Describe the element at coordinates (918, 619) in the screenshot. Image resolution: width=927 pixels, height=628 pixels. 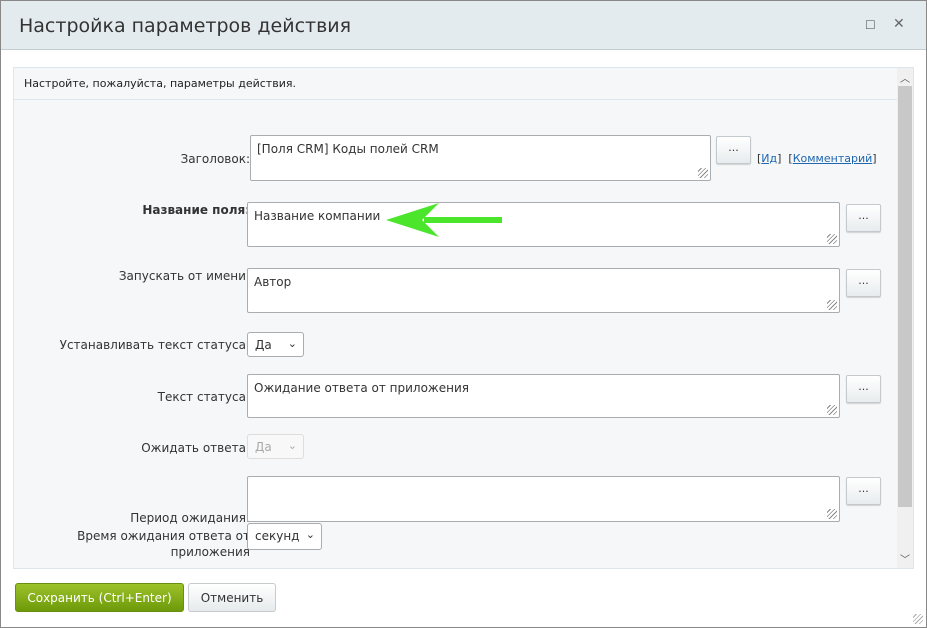
I see `resize-handle` at that location.